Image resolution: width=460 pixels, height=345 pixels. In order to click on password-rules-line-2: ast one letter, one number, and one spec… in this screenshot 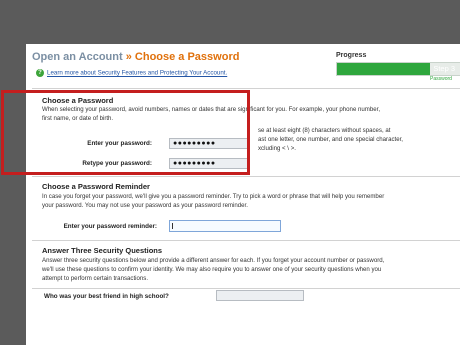, I will do `click(330, 139)`.